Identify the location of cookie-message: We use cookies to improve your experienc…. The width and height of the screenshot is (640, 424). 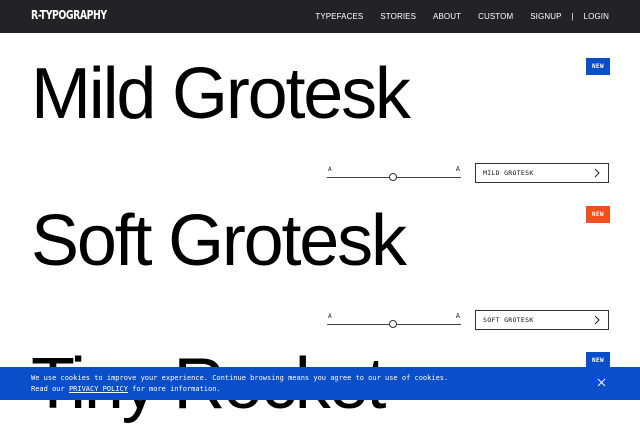
(239, 384).